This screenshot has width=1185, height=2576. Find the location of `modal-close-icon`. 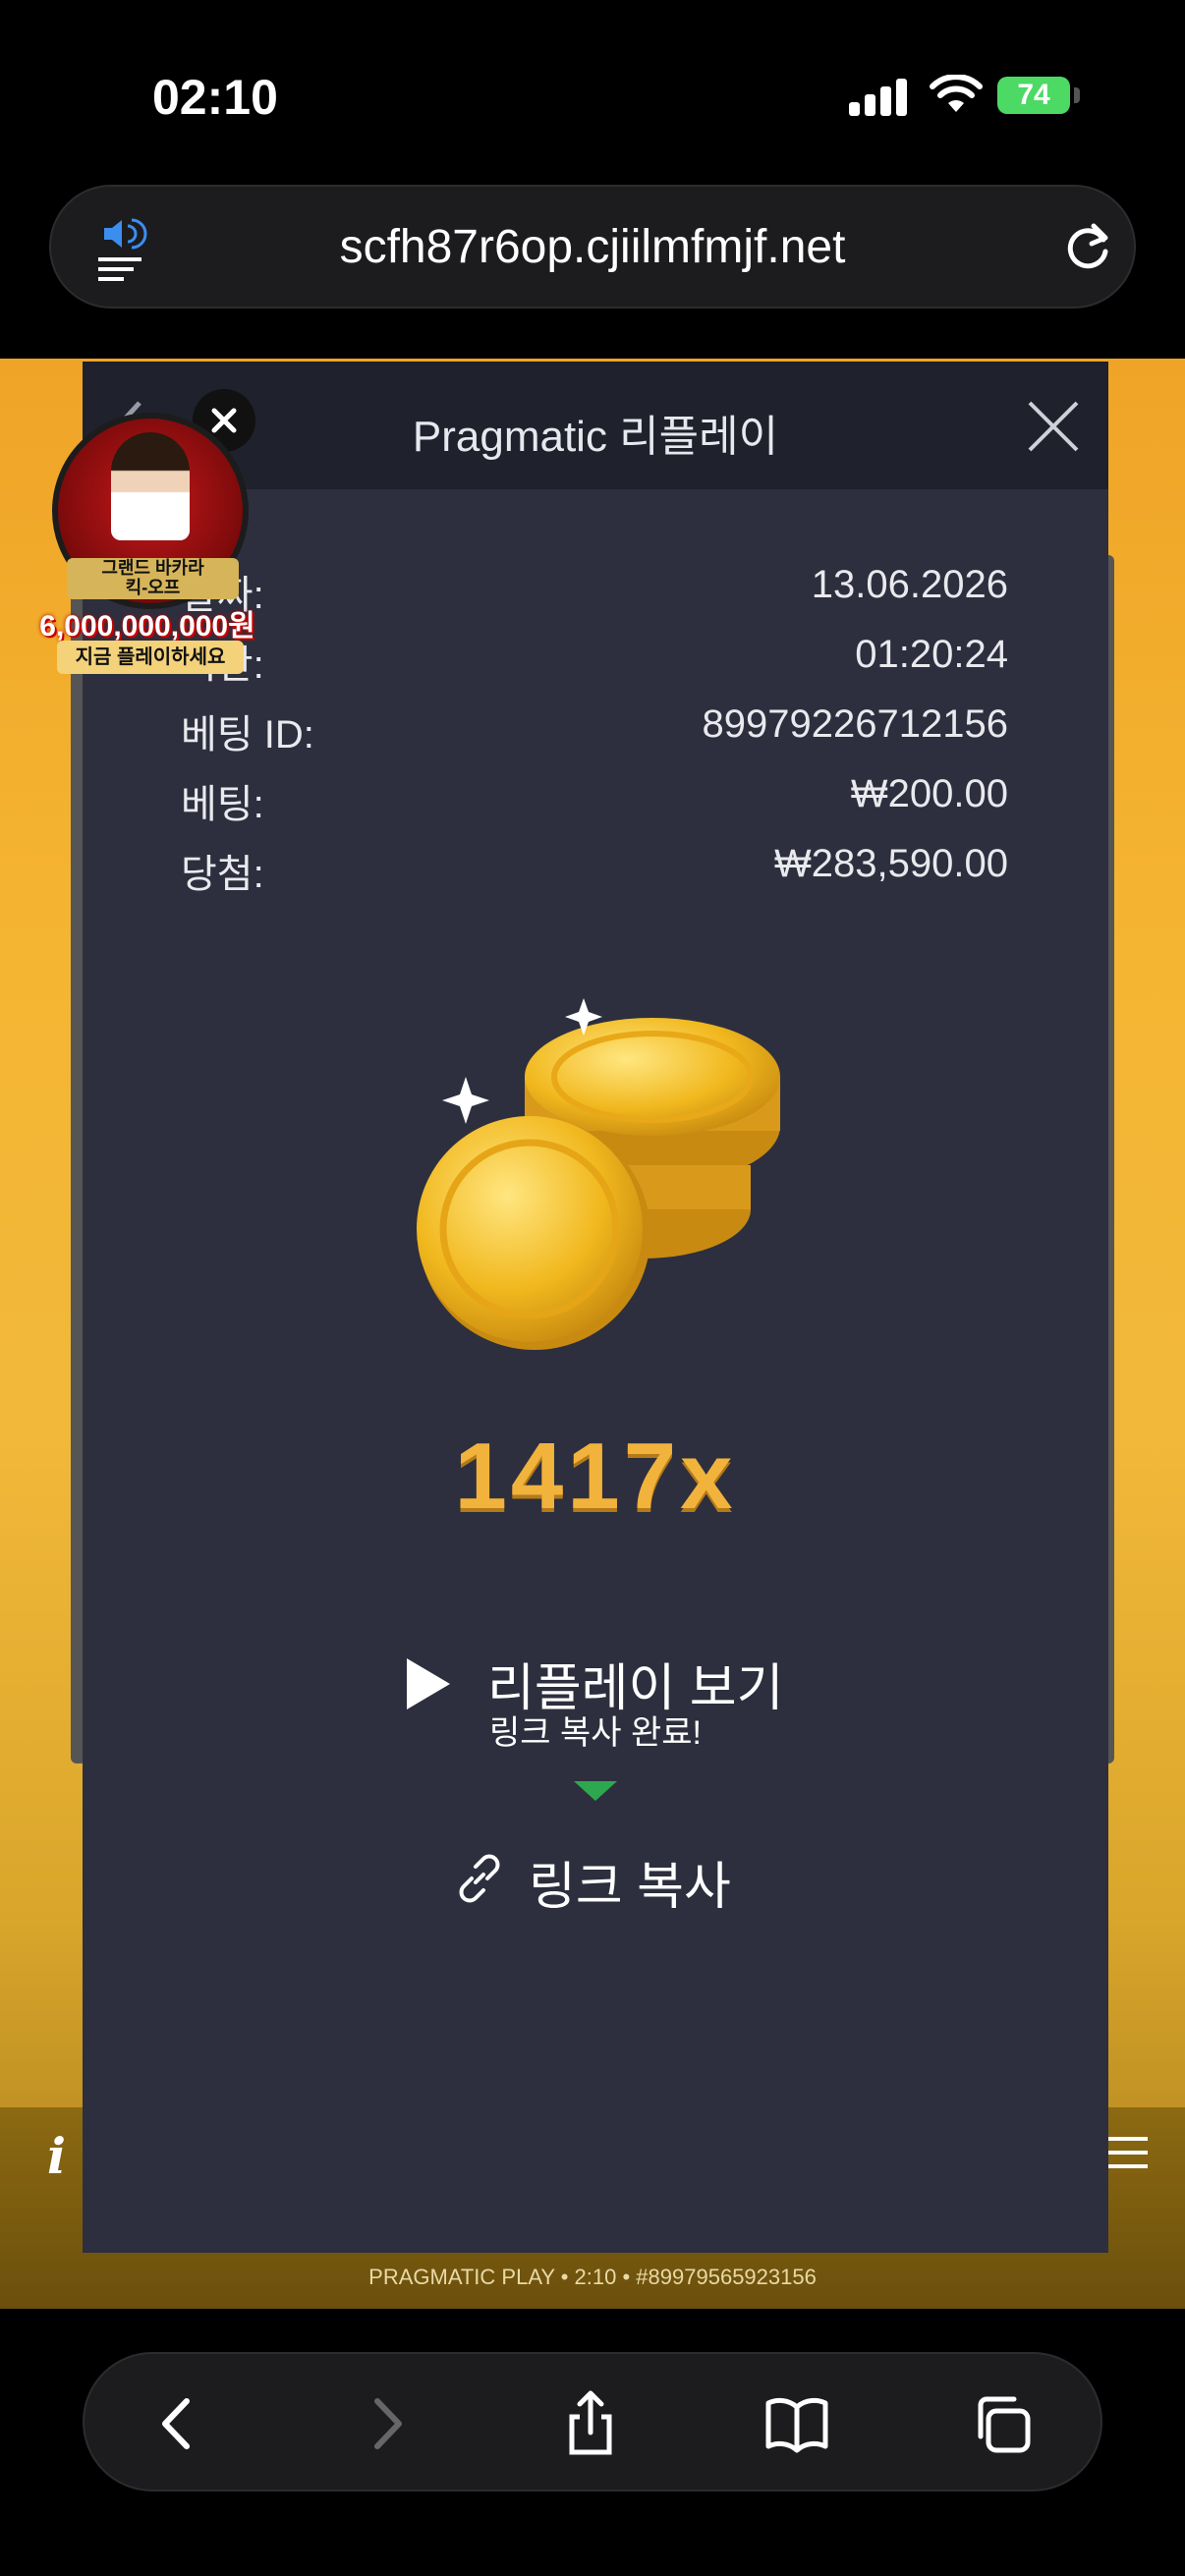

modal-close-icon is located at coordinates (1053, 426).